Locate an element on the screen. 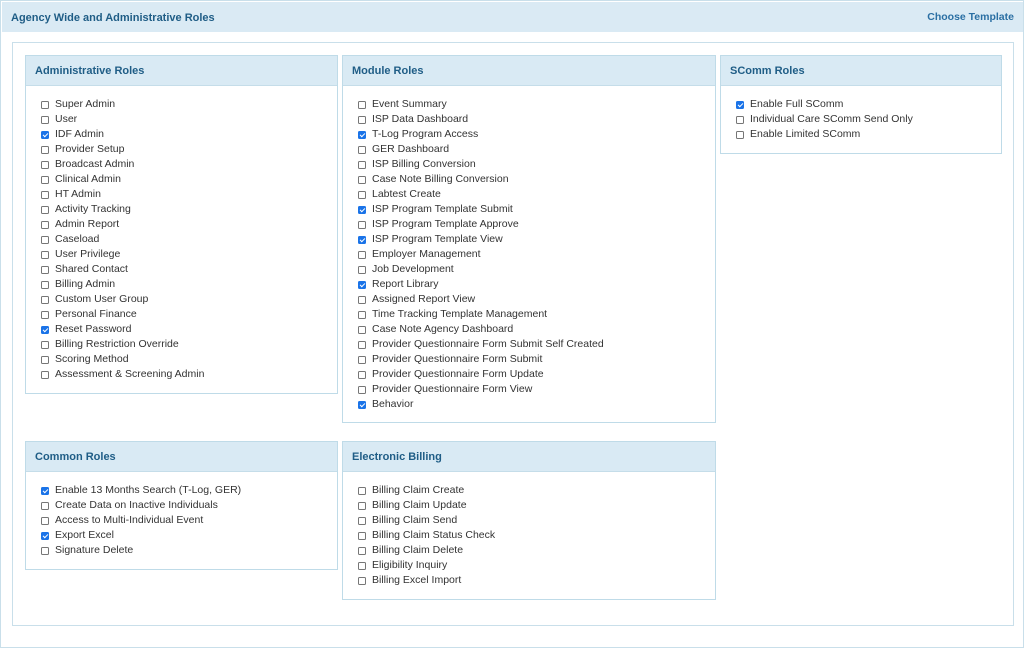 This screenshot has height=648, width=1024. role-option: GER Dashboard is located at coordinates (536, 149).